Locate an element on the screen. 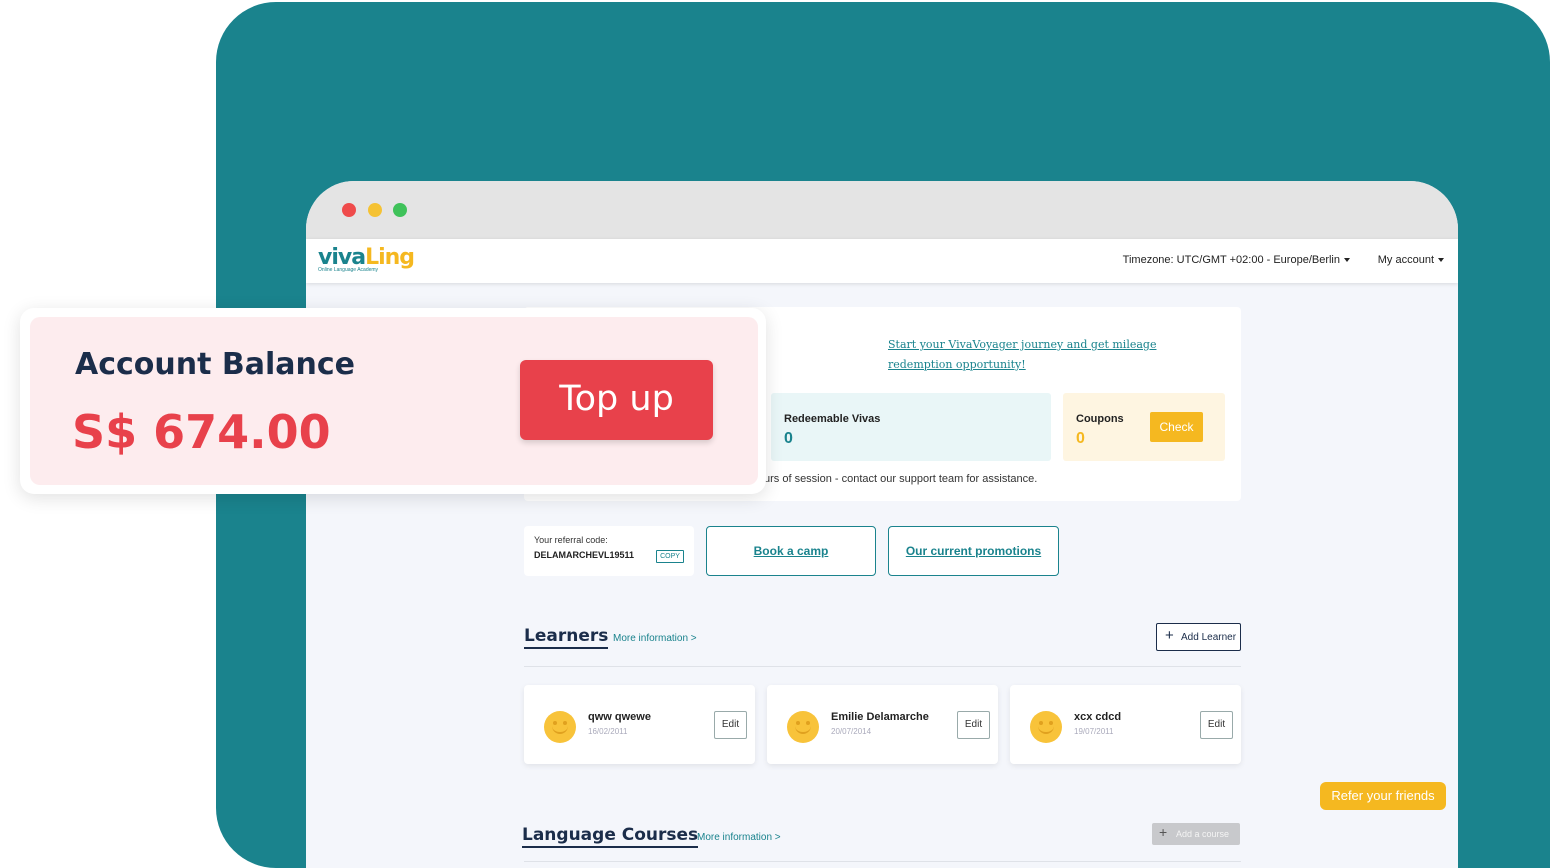 The width and height of the screenshot is (1552, 868). refer-friends-button: Refer your friends is located at coordinates (1383, 796).